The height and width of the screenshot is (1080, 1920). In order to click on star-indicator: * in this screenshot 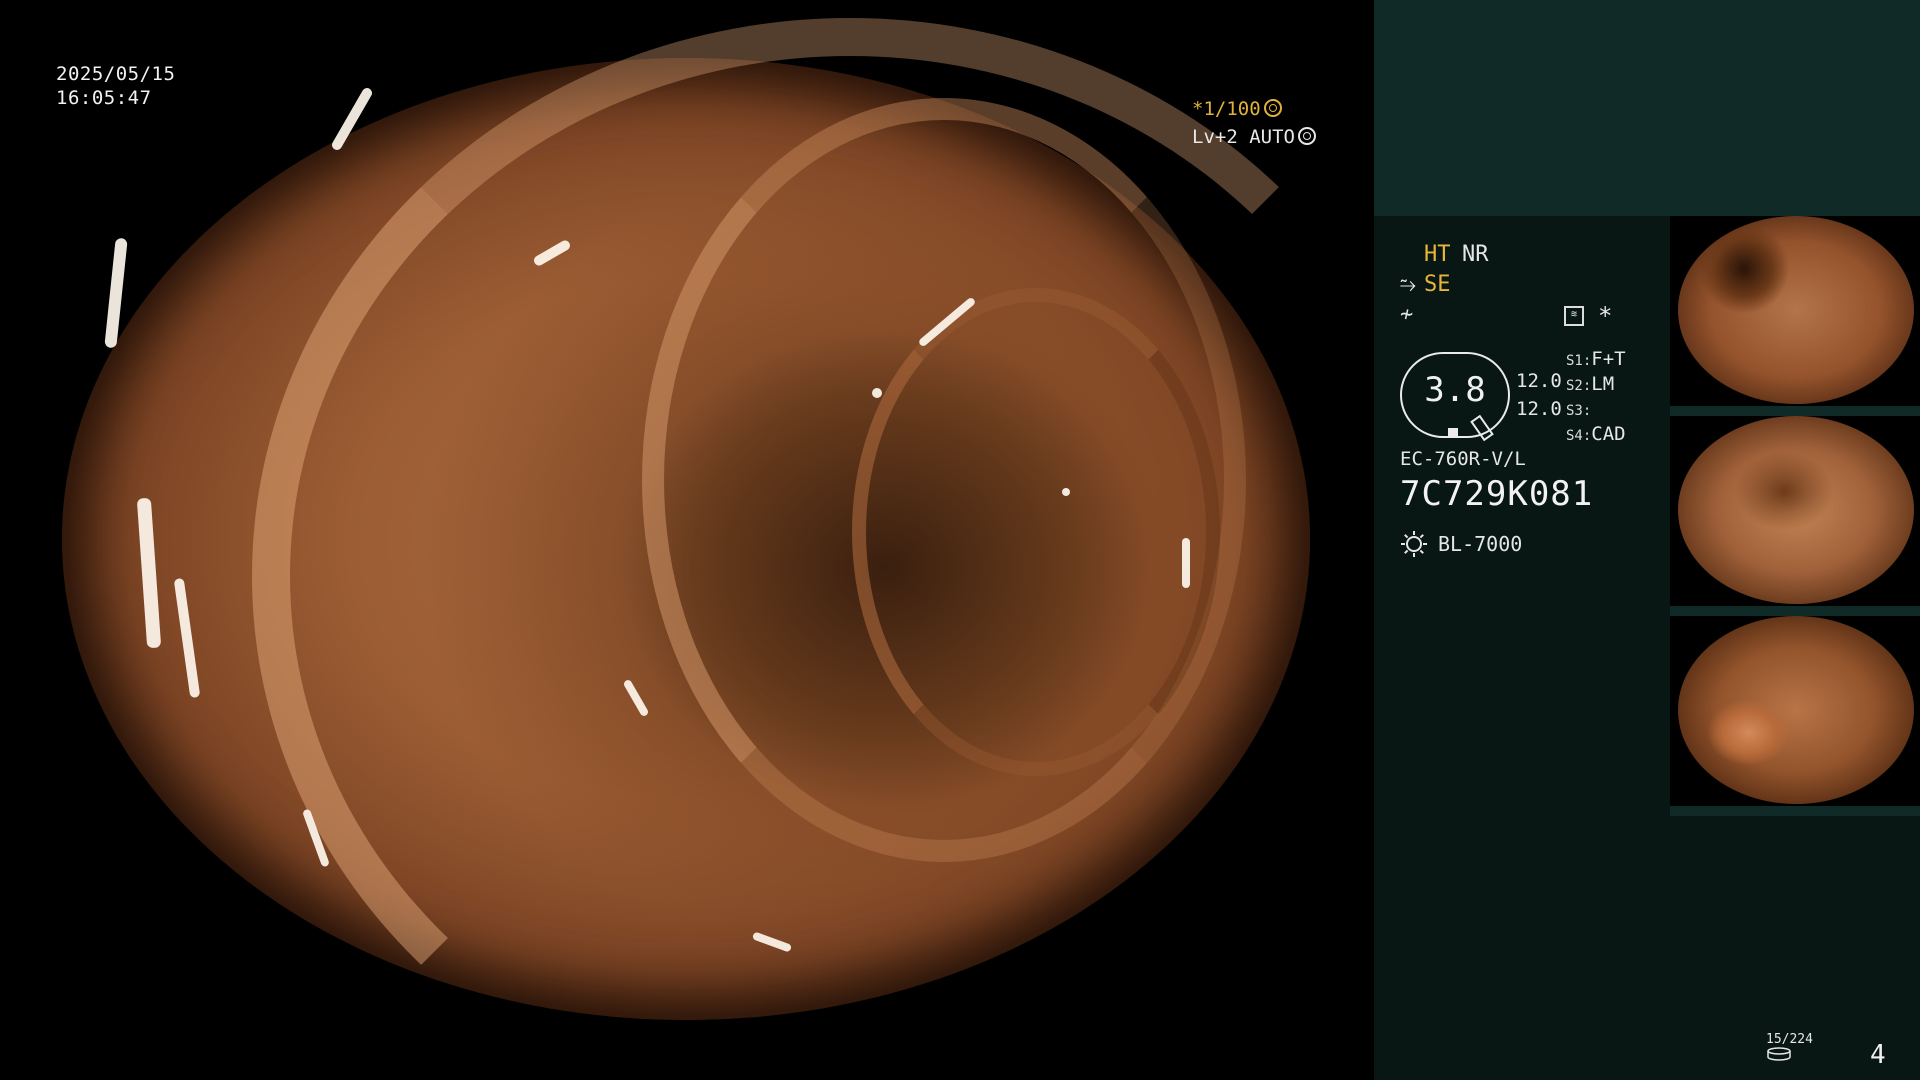, I will do `click(1605, 316)`.